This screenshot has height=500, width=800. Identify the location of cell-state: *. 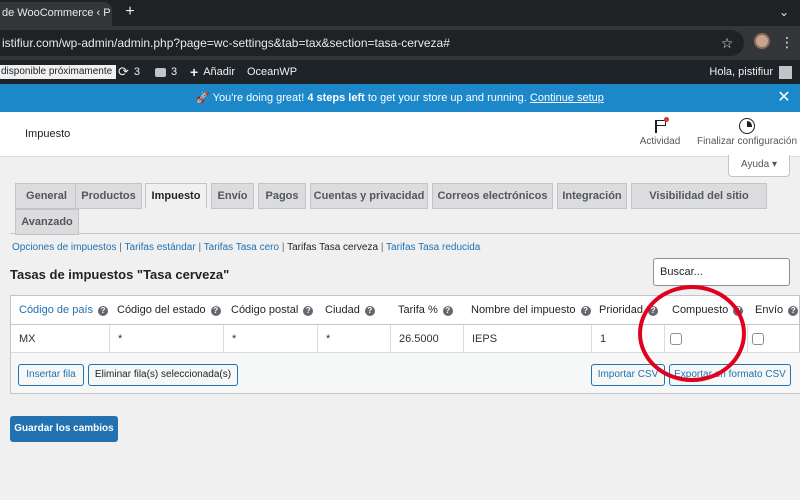
(167, 339).